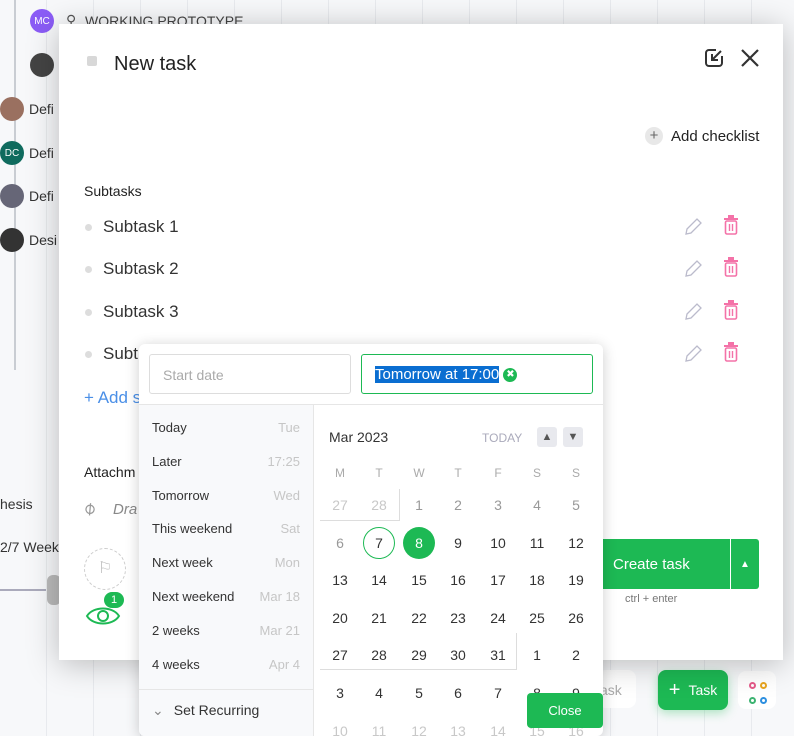 Image resolution: width=794 pixels, height=736 pixels. What do you see at coordinates (576, 618) in the screenshot?
I see `calendar-day: 26` at bounding box center [576, 618].